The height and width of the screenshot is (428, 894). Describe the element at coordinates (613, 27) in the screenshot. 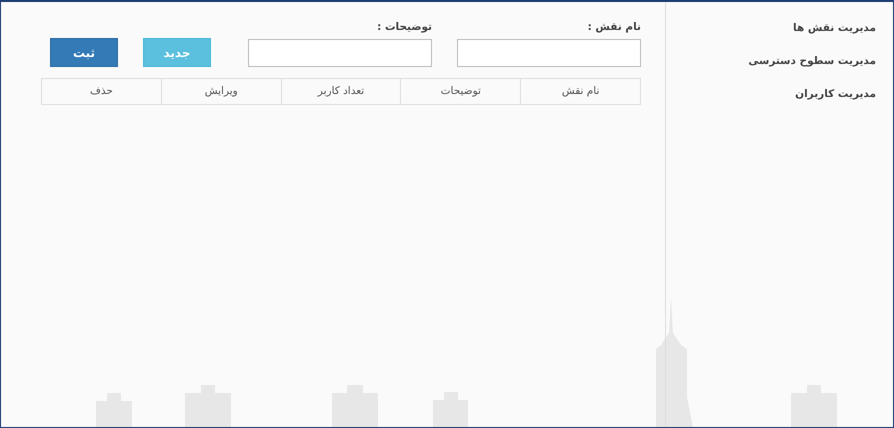

I see `field-label: نام نقش :` at that location.